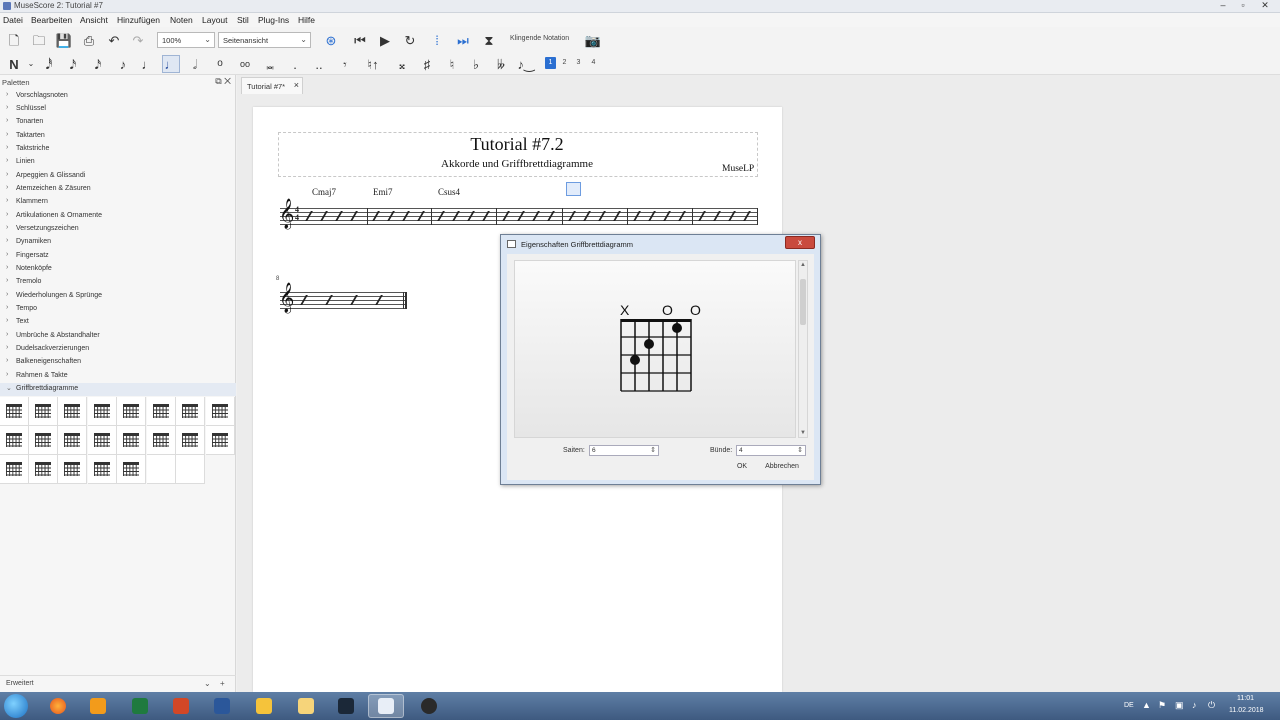 This screenshot has height=720, width=1280. What do you see at coordinates (386, 706) in the screenshot?
I see `musescore-taskbar-icon` at bounding box center [386, 706].